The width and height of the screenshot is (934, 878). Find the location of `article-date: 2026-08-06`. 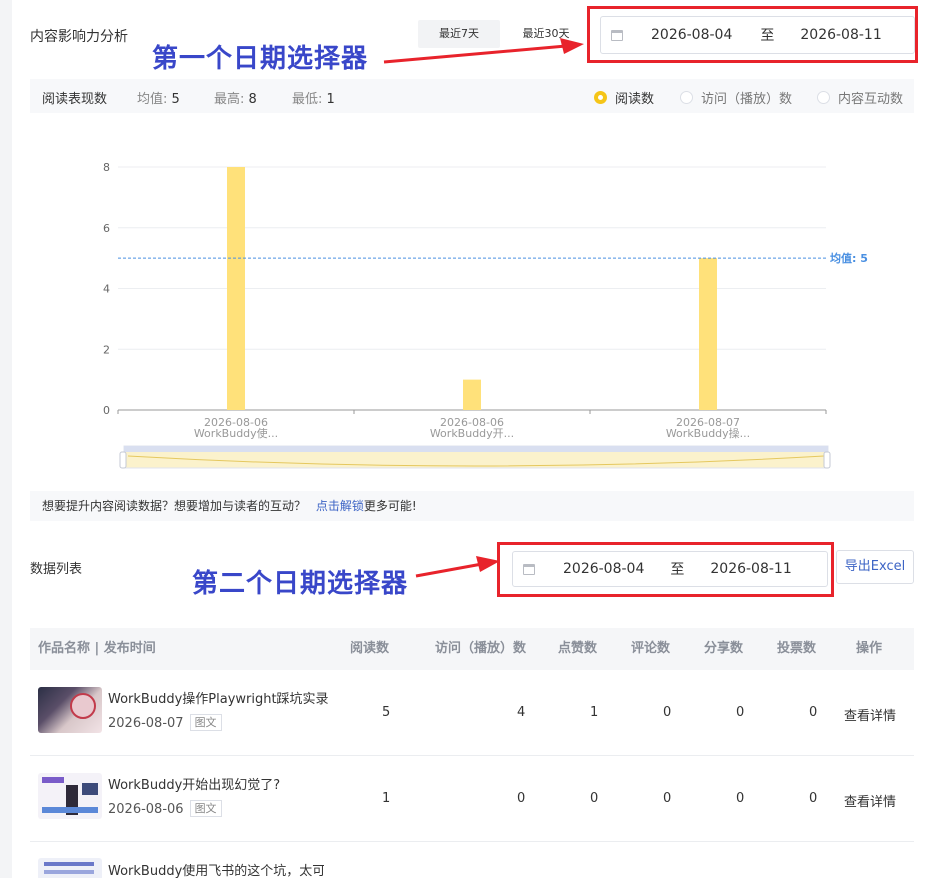

article-date: 2026-08-06 is located at coordinates (146, 809).